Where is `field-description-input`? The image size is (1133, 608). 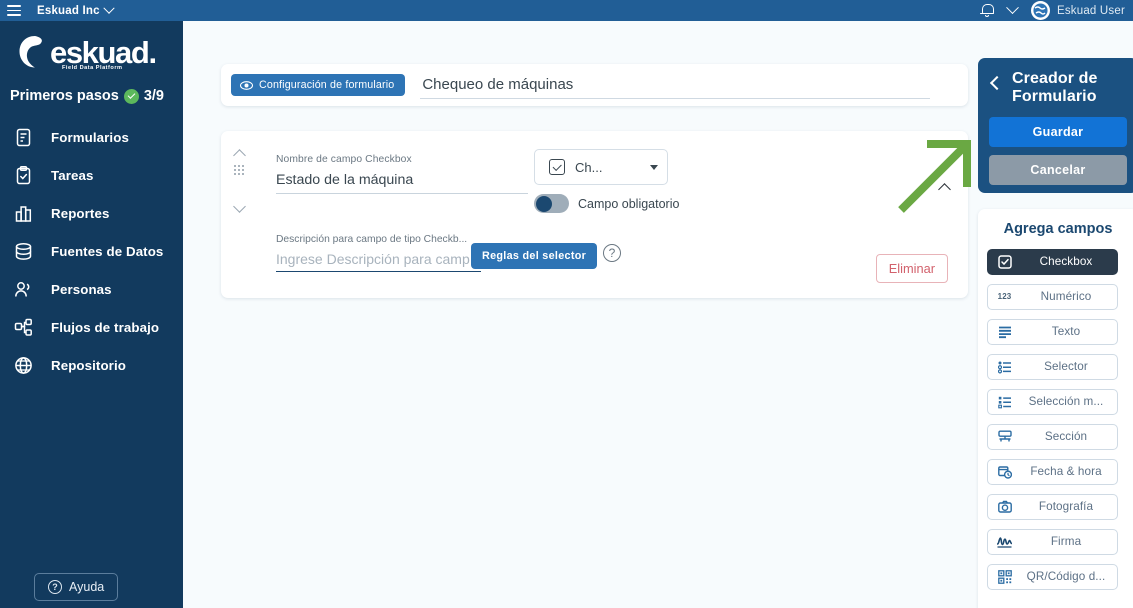
field-description-input is located at coordinates (378, 260).